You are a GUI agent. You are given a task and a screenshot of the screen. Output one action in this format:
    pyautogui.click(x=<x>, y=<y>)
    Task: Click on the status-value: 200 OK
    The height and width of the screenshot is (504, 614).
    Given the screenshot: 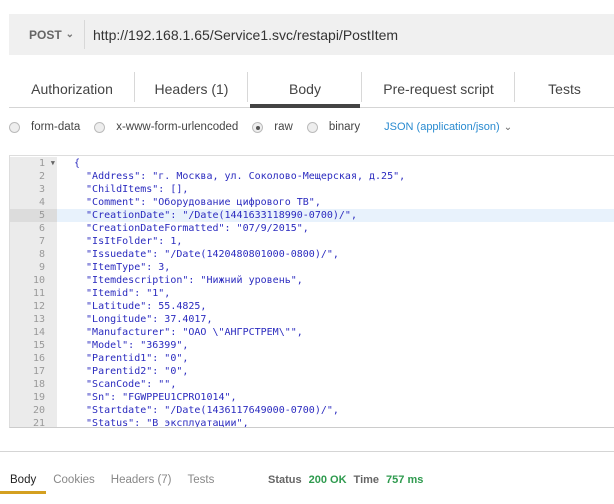 What is the action you would take?
    pyautogui.click(x=327, y=480)
    